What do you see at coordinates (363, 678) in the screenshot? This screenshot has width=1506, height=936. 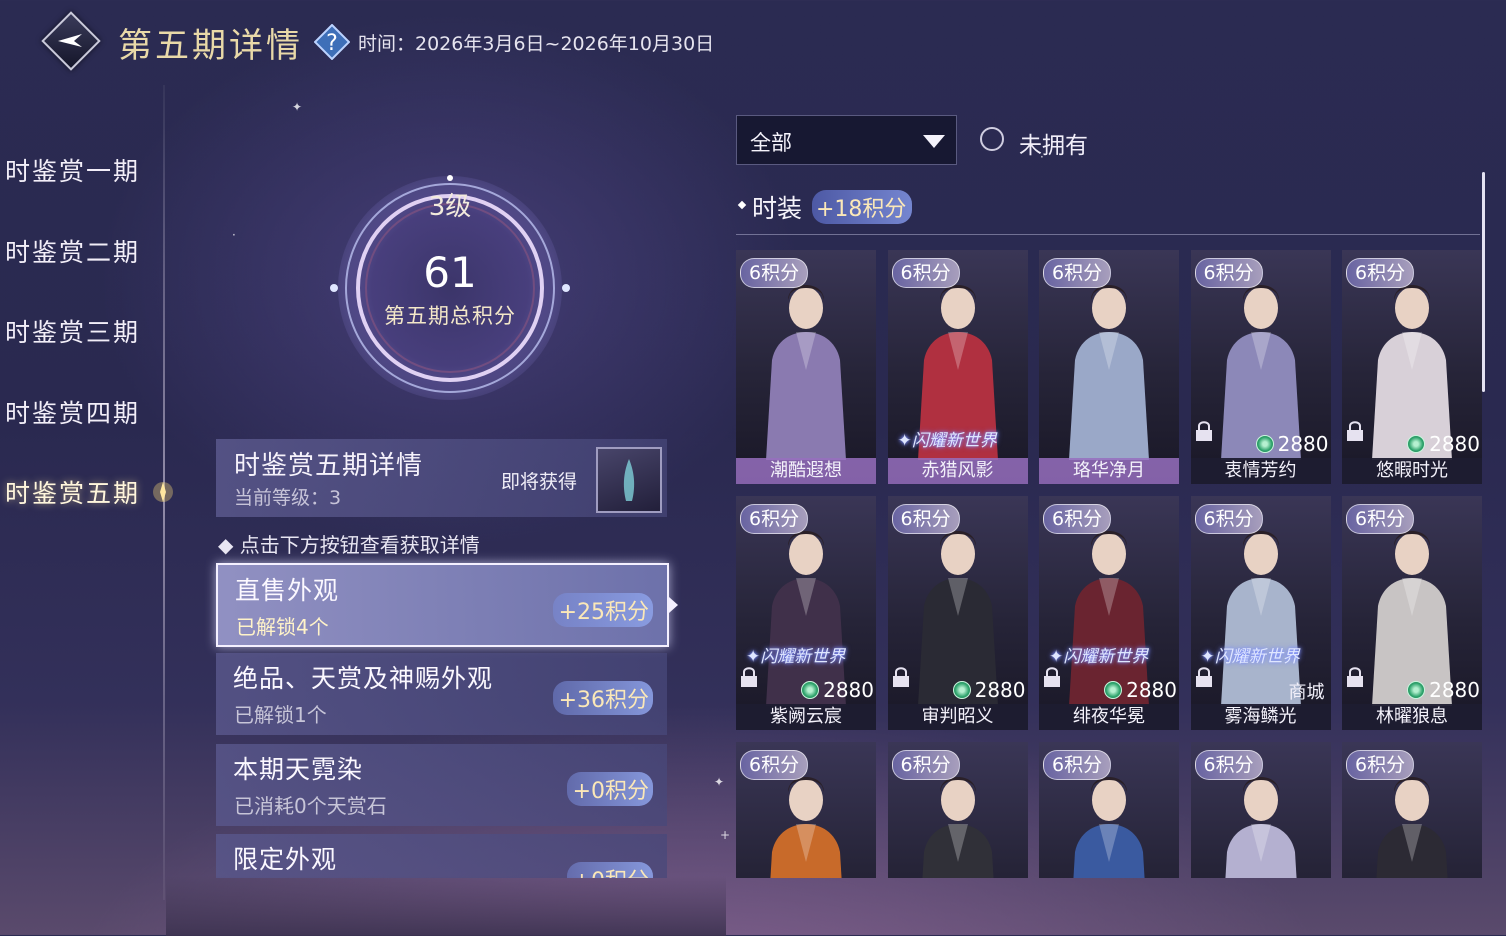 I see `category-title: 绝品、天赏及神赐外观` at bounding box center [363, 678].